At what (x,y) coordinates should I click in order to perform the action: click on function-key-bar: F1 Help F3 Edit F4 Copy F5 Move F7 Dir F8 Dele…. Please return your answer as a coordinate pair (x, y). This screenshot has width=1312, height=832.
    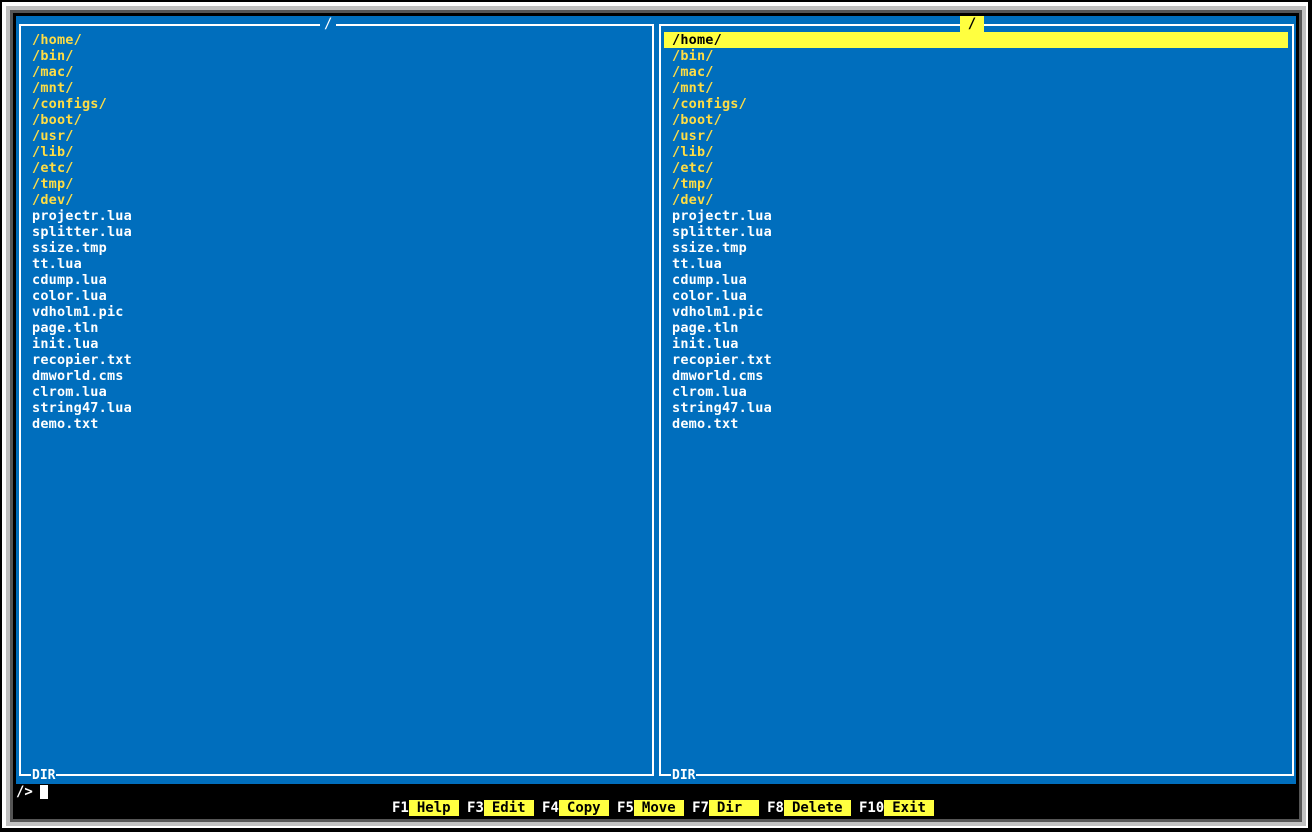
    Looking at the image, I should click on (667, 808).